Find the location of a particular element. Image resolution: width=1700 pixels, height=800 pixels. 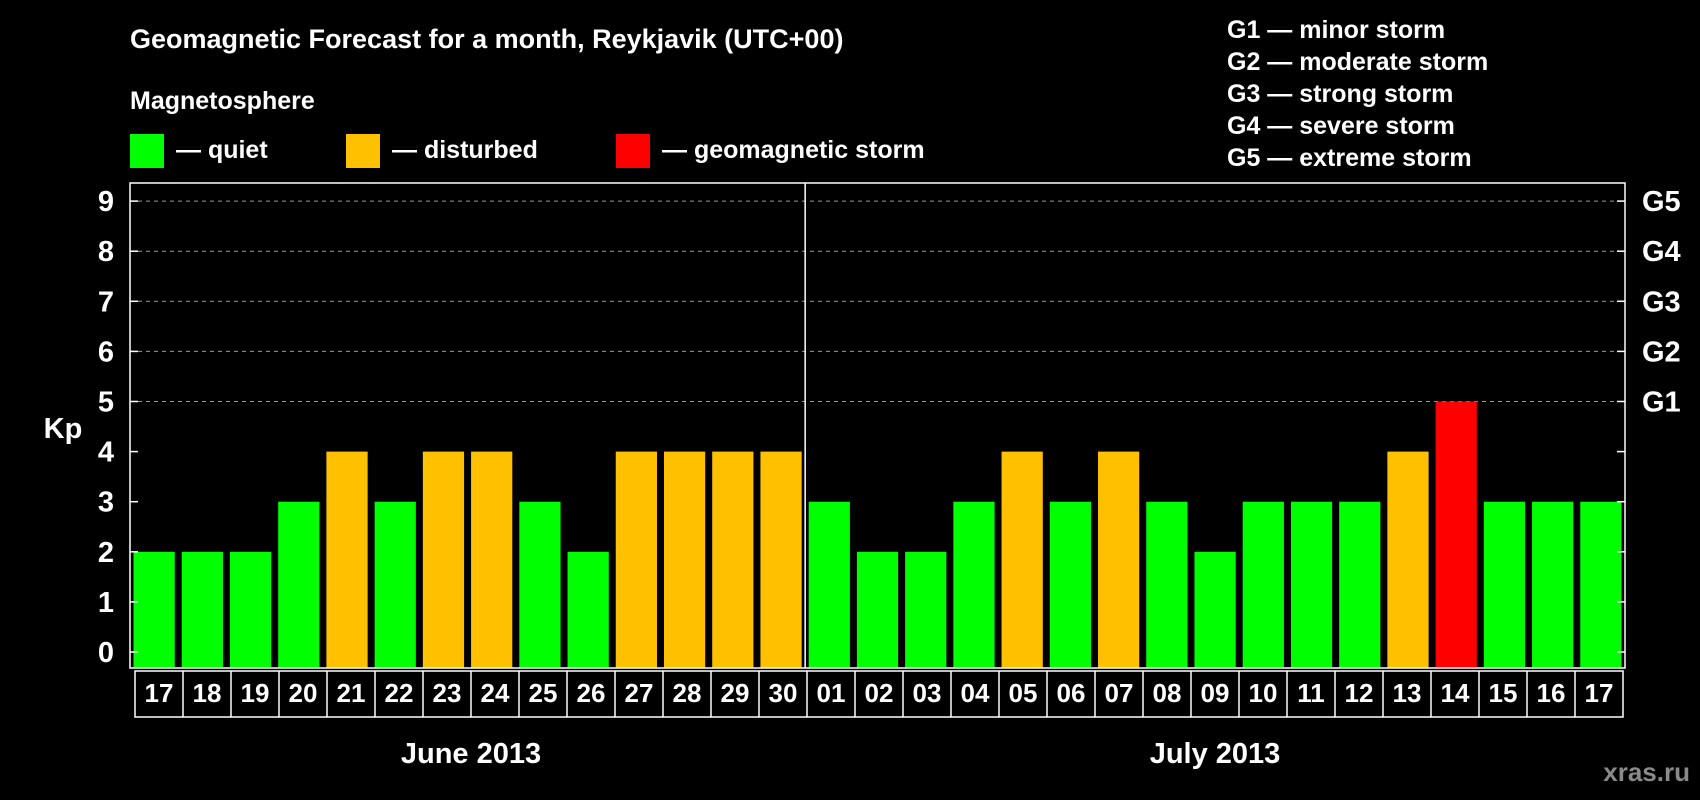

storm-scale-item-1: G1 — minor storm is located at coordinates (1336, 30).